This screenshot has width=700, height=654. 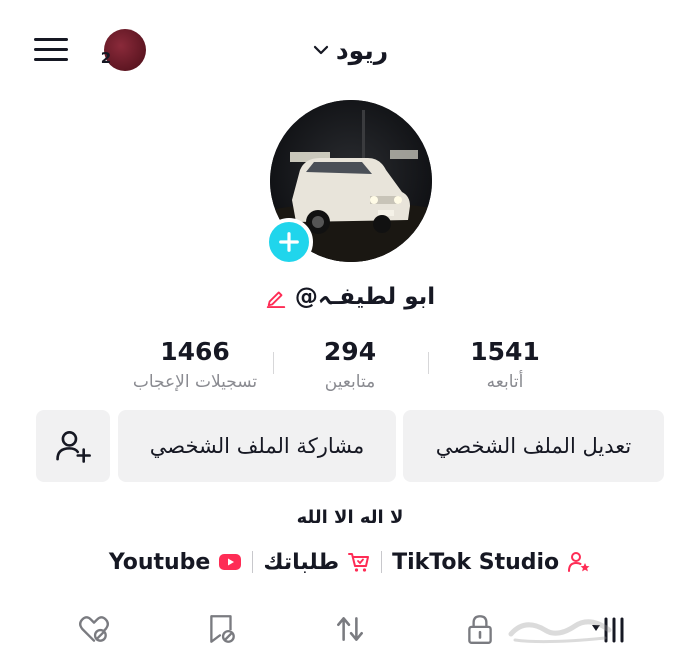 I want to click on likes-label: تسجيلات الإعجاب, so click(x=195, y=382).